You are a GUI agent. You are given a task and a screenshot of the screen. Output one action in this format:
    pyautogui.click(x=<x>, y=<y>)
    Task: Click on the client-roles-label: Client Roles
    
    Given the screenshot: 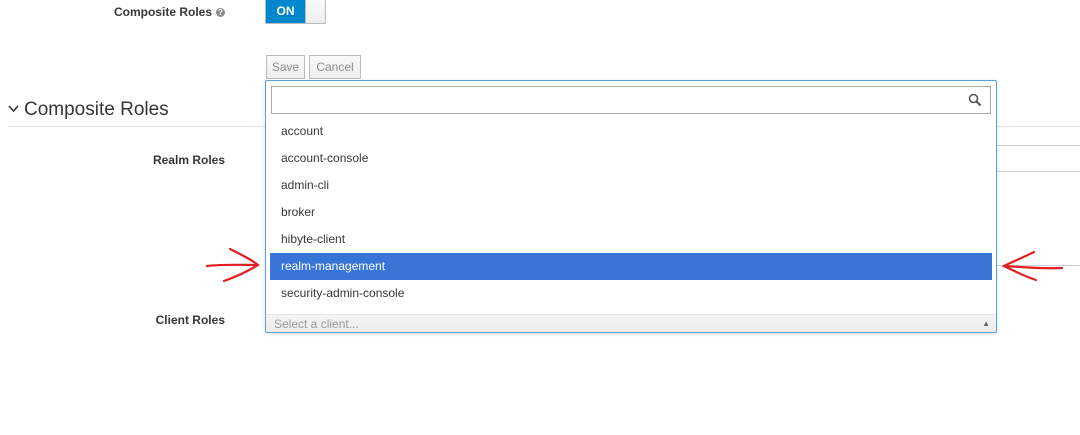 What is the action you would take?
    pyautogui.click(x=190, y=320)
    